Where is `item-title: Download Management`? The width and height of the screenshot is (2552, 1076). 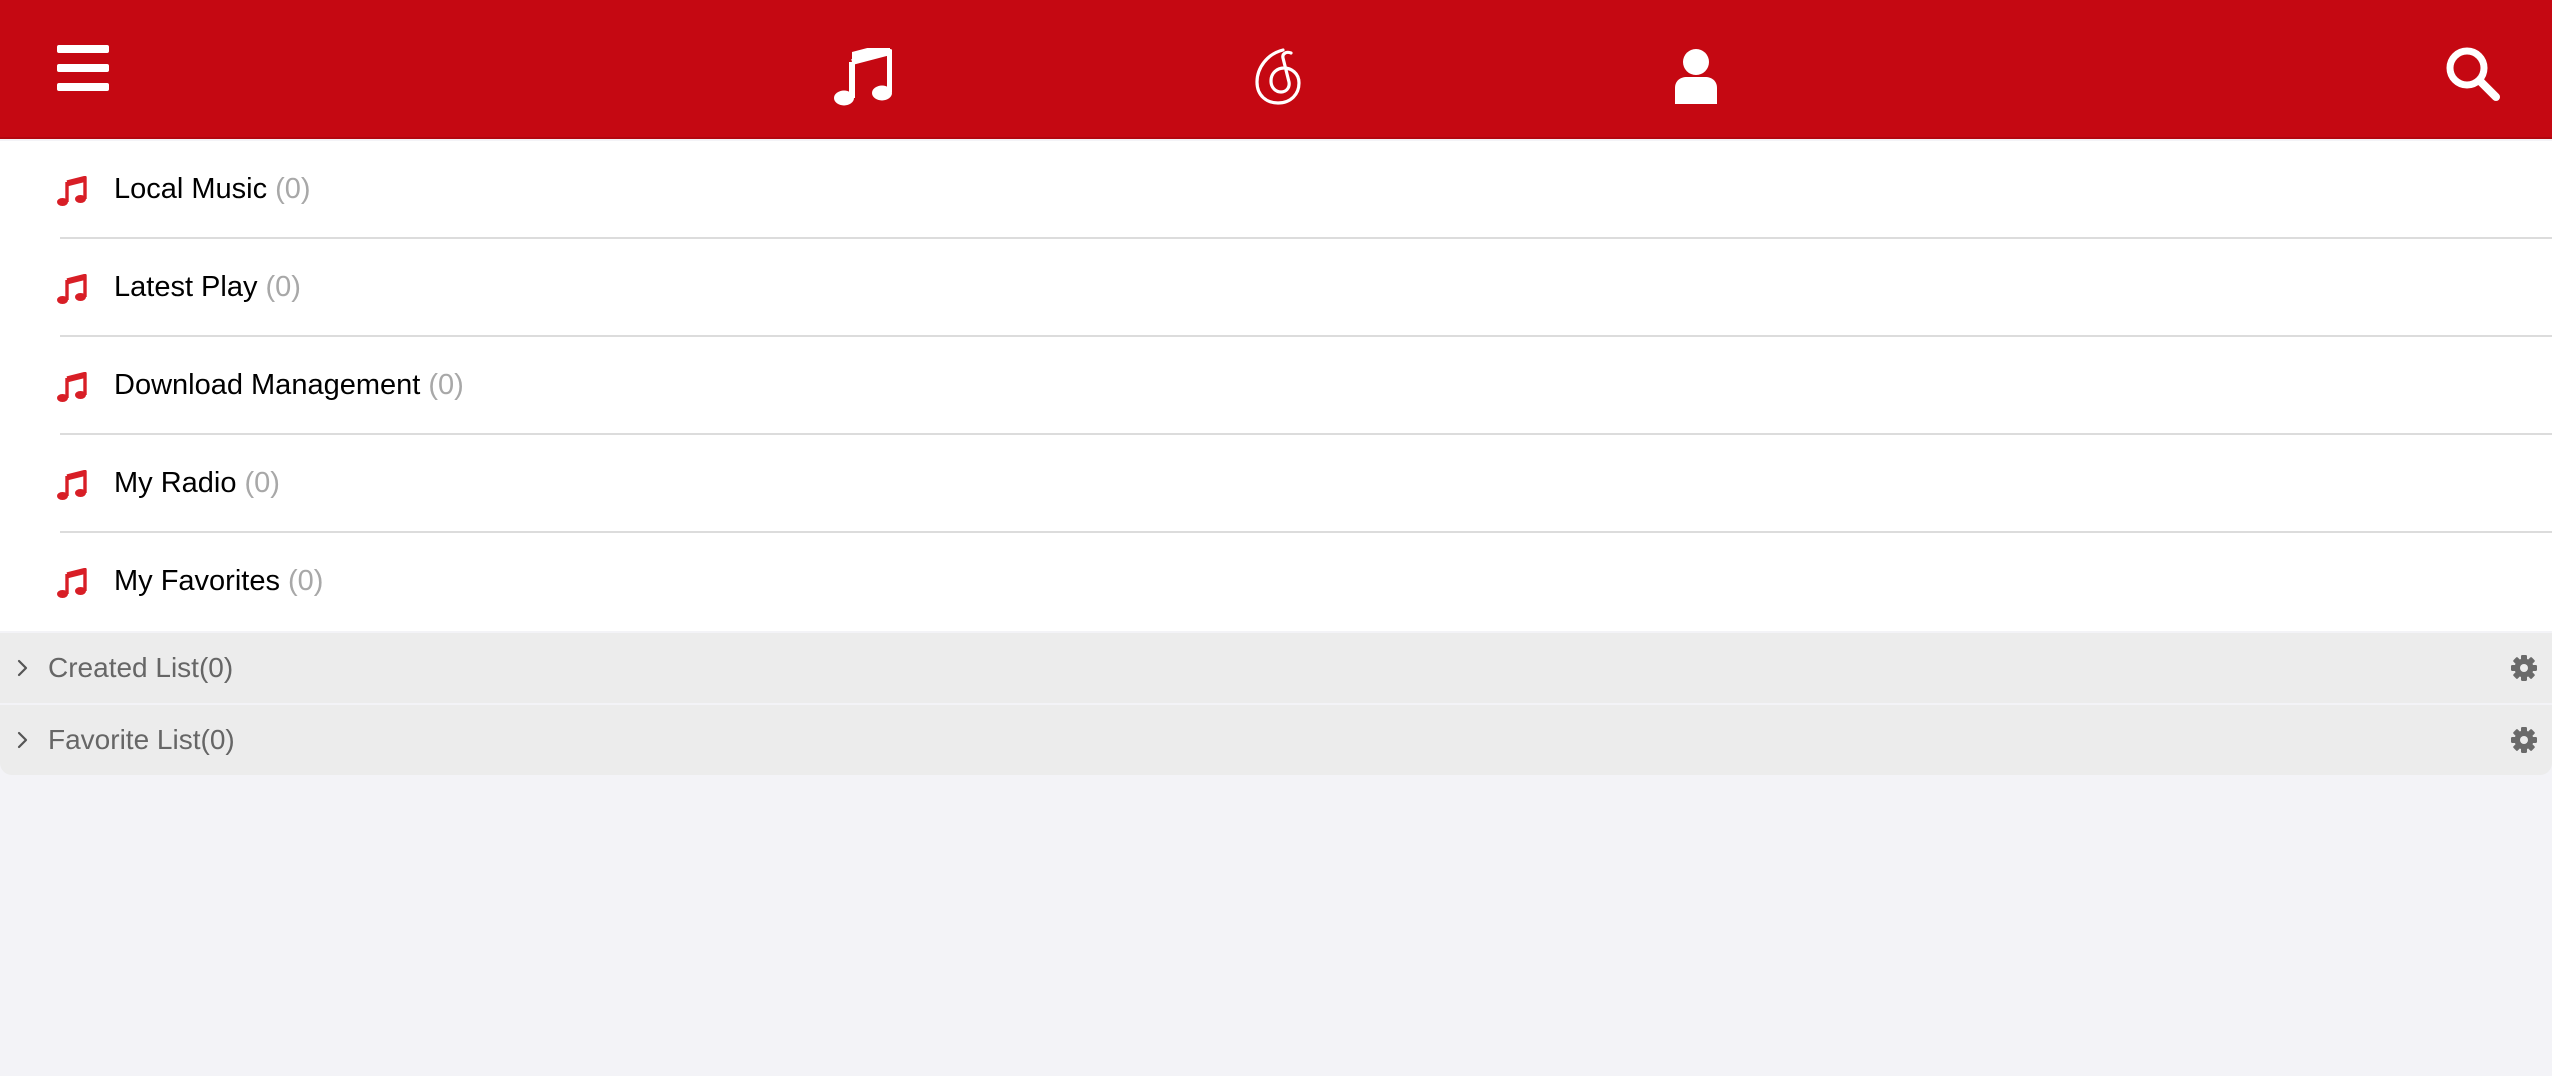 item-title: Download Management is located at coordinates (267, 385).